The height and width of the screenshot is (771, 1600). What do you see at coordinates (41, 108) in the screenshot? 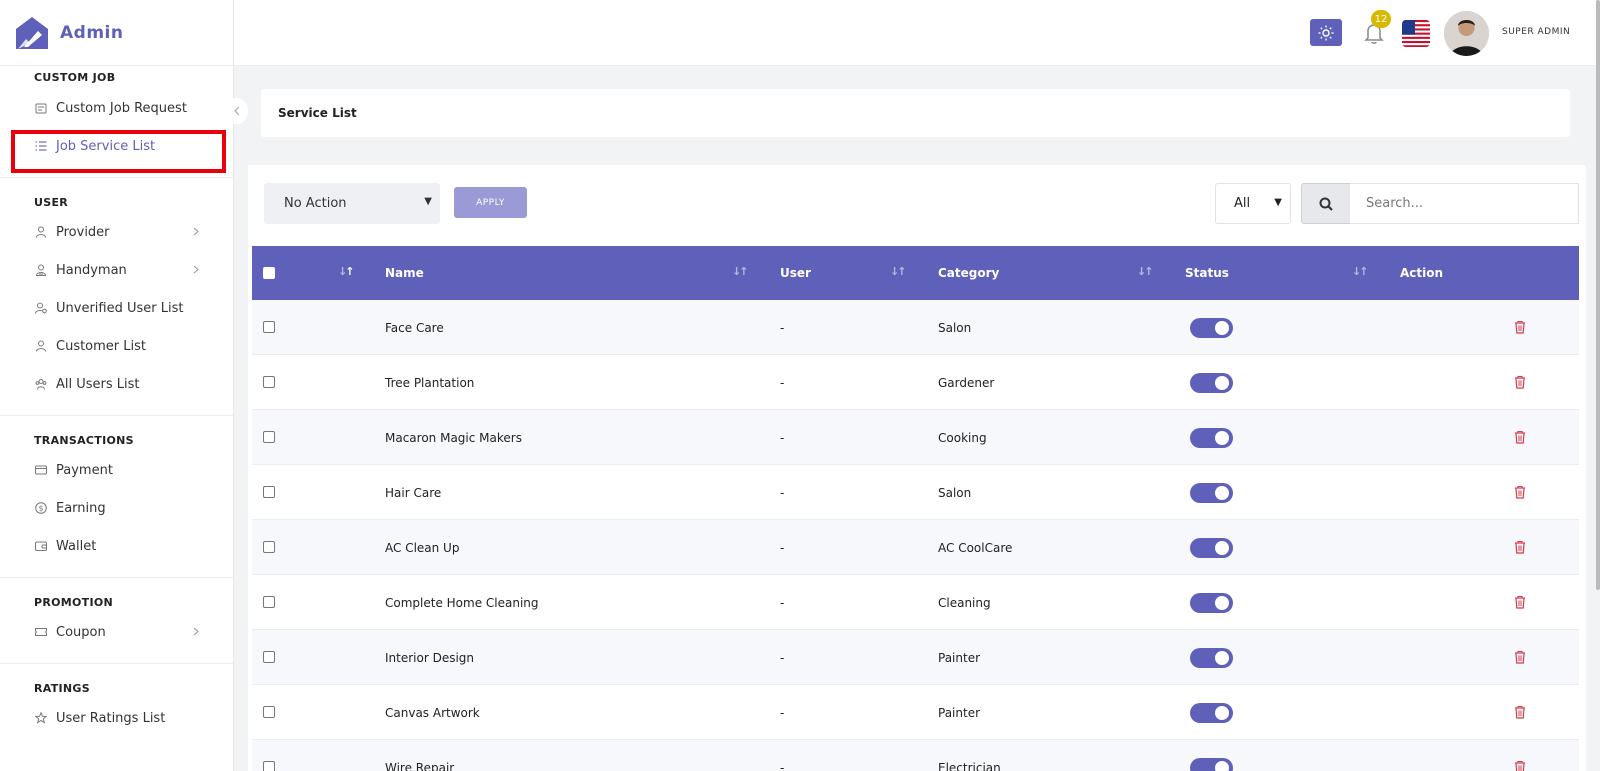
I see `clipboard-icon` at bounding box center [41, 108].